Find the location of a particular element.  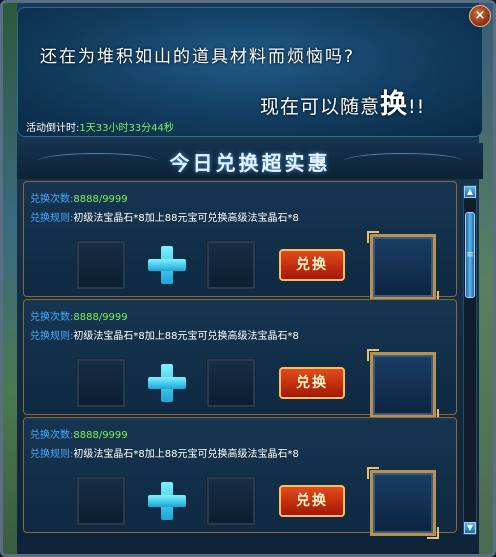

scrollbar-thumb: ≡ is located at coordinates (470, 255).